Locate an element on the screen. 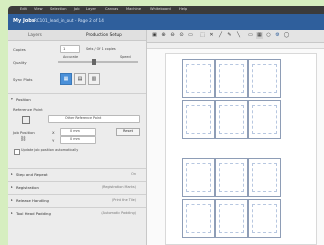  release-handling-value: (Print the Tile) is located at coordinates (123, 200).